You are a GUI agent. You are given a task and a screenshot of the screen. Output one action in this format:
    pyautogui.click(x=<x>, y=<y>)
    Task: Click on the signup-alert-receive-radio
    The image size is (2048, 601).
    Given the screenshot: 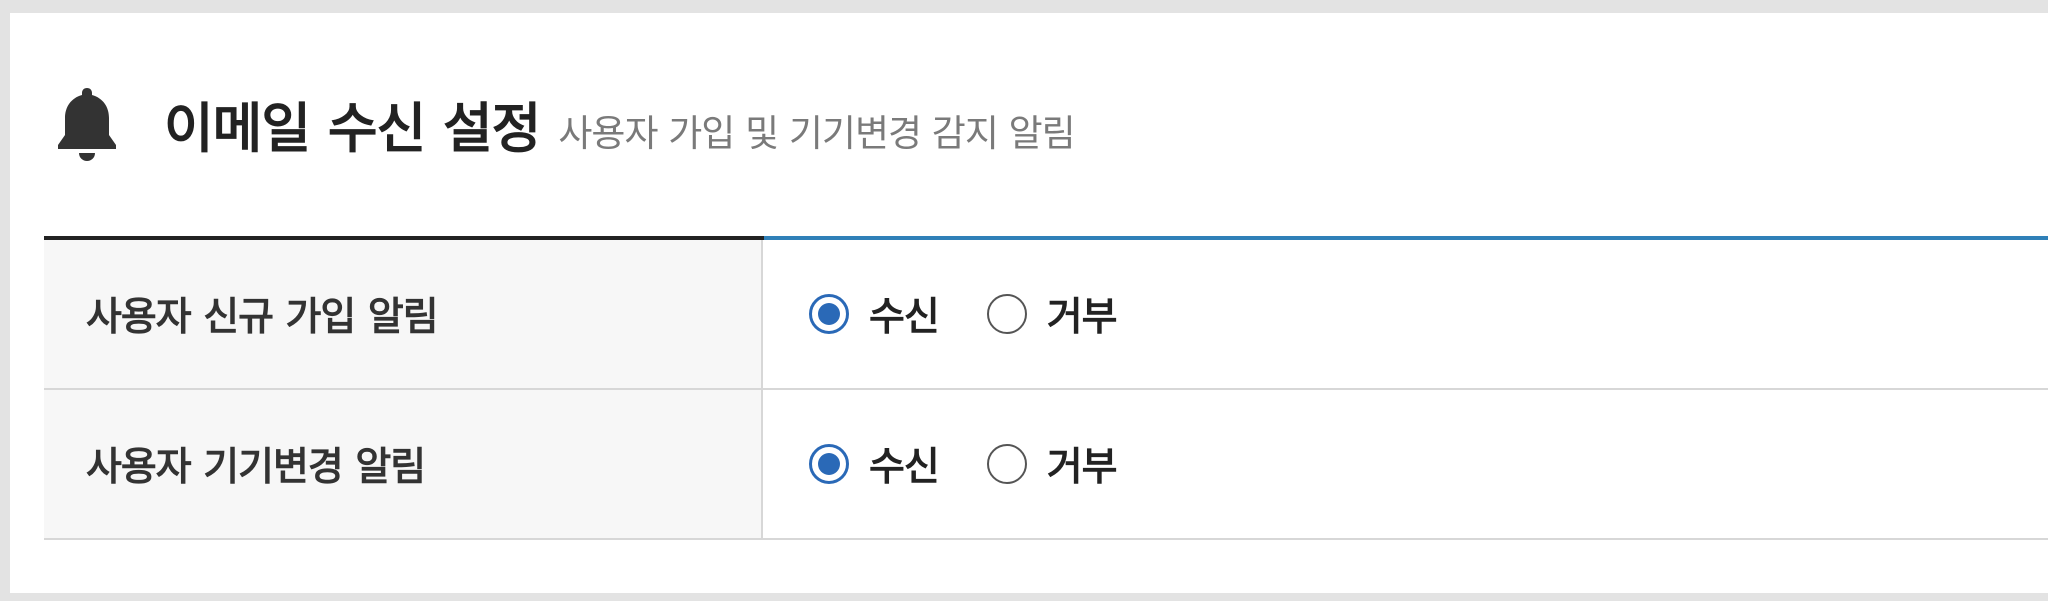 What is the action you would take?
    pyautogui.click(x=829, y=314)
    